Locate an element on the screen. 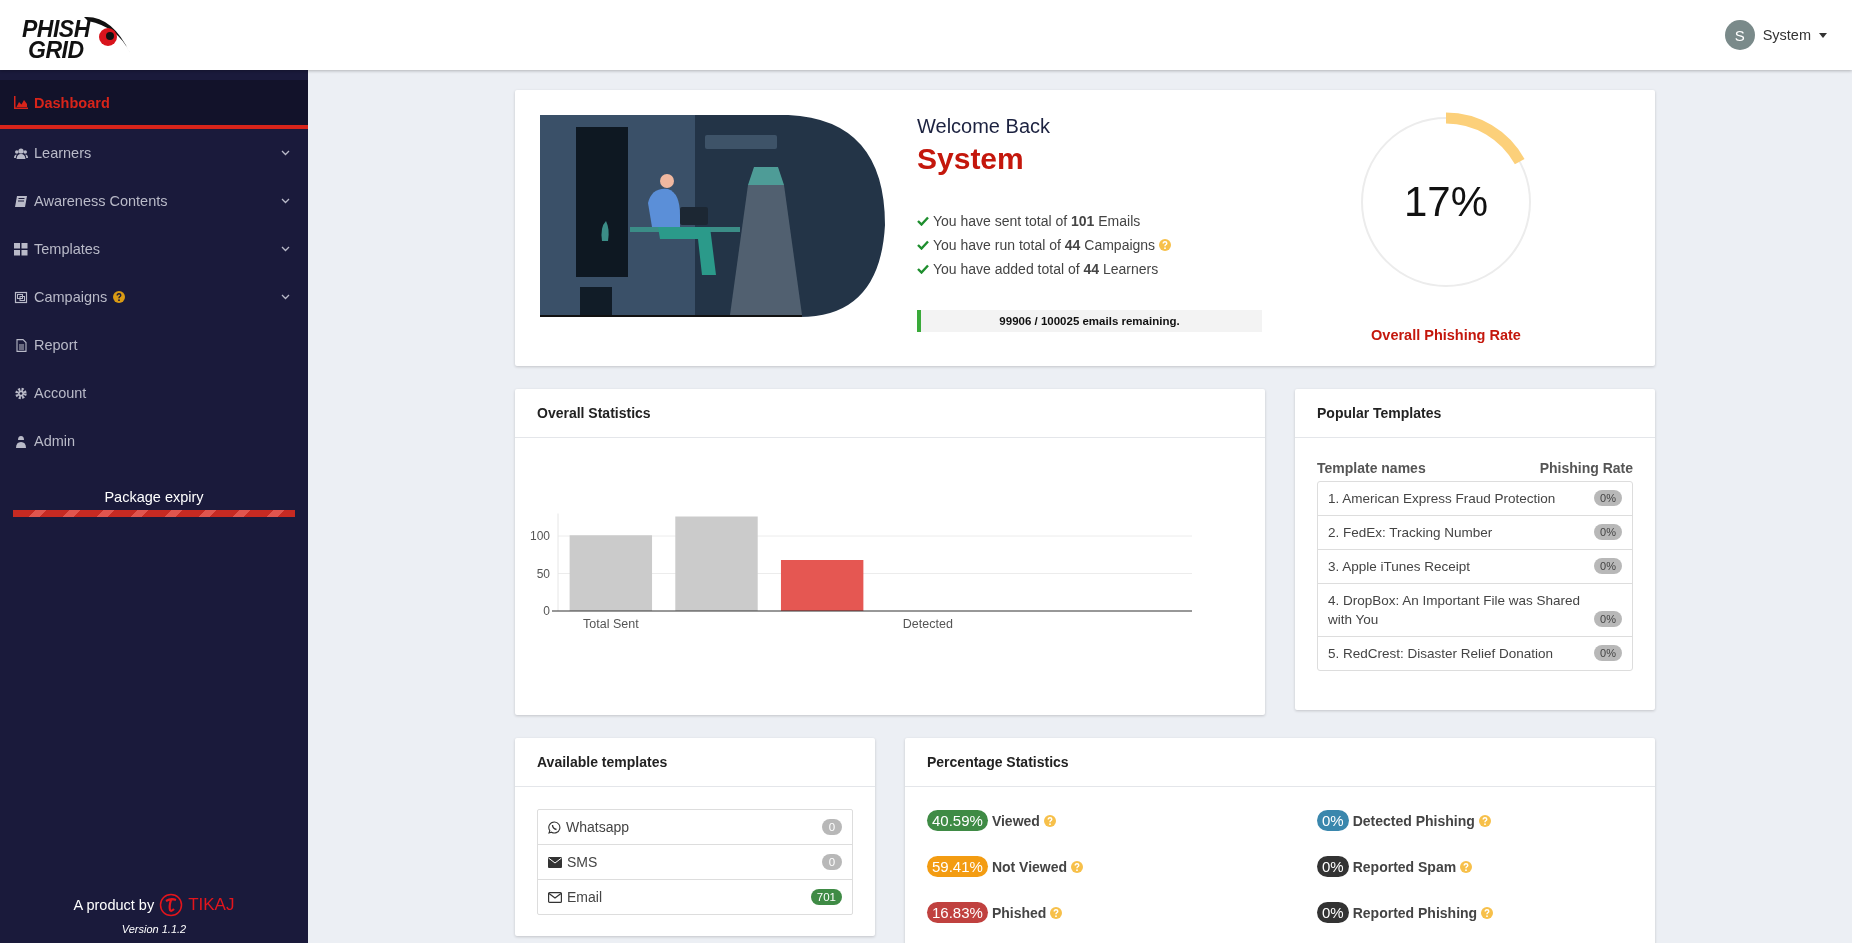 Image resolution: width=1852 pixels, height=943 pixels. template-row: 4. DropBox: An Important File was Shared with You 0% is located at coordinates (1475, 609).